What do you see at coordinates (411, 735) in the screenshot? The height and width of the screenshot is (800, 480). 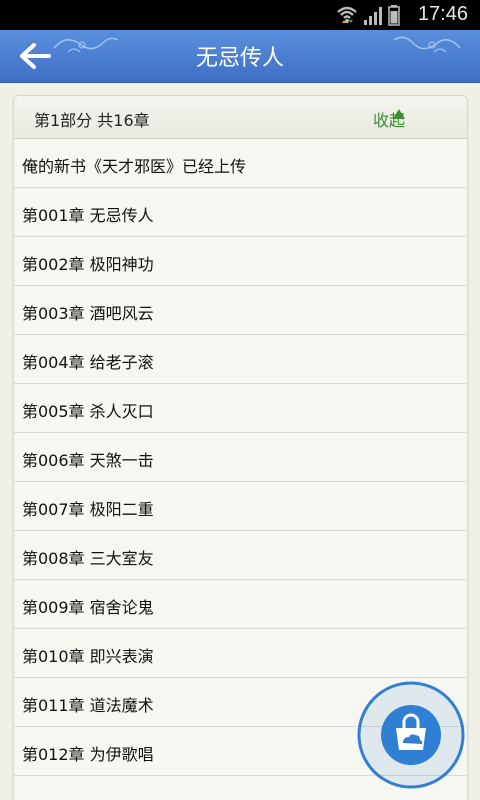 I see `hicloud-watermark` at bounding box center [411, 735].